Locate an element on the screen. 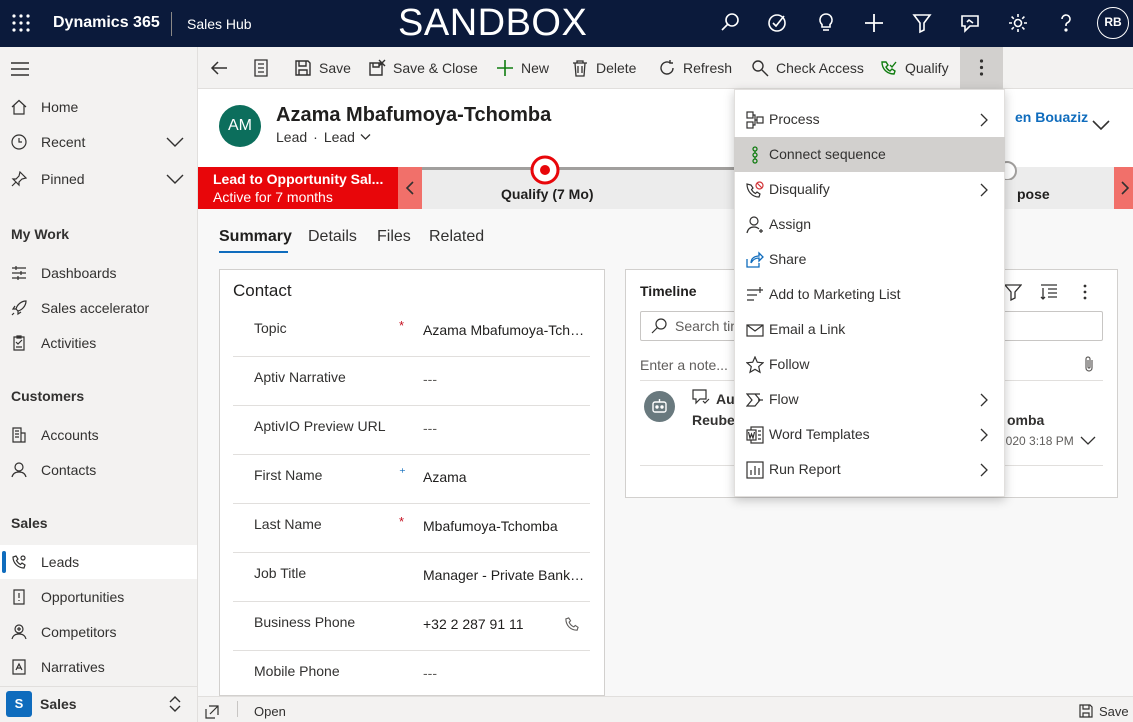 The width and height of the screenshot is (1133, 722). assign-icon is located at coordinates (755, 225).